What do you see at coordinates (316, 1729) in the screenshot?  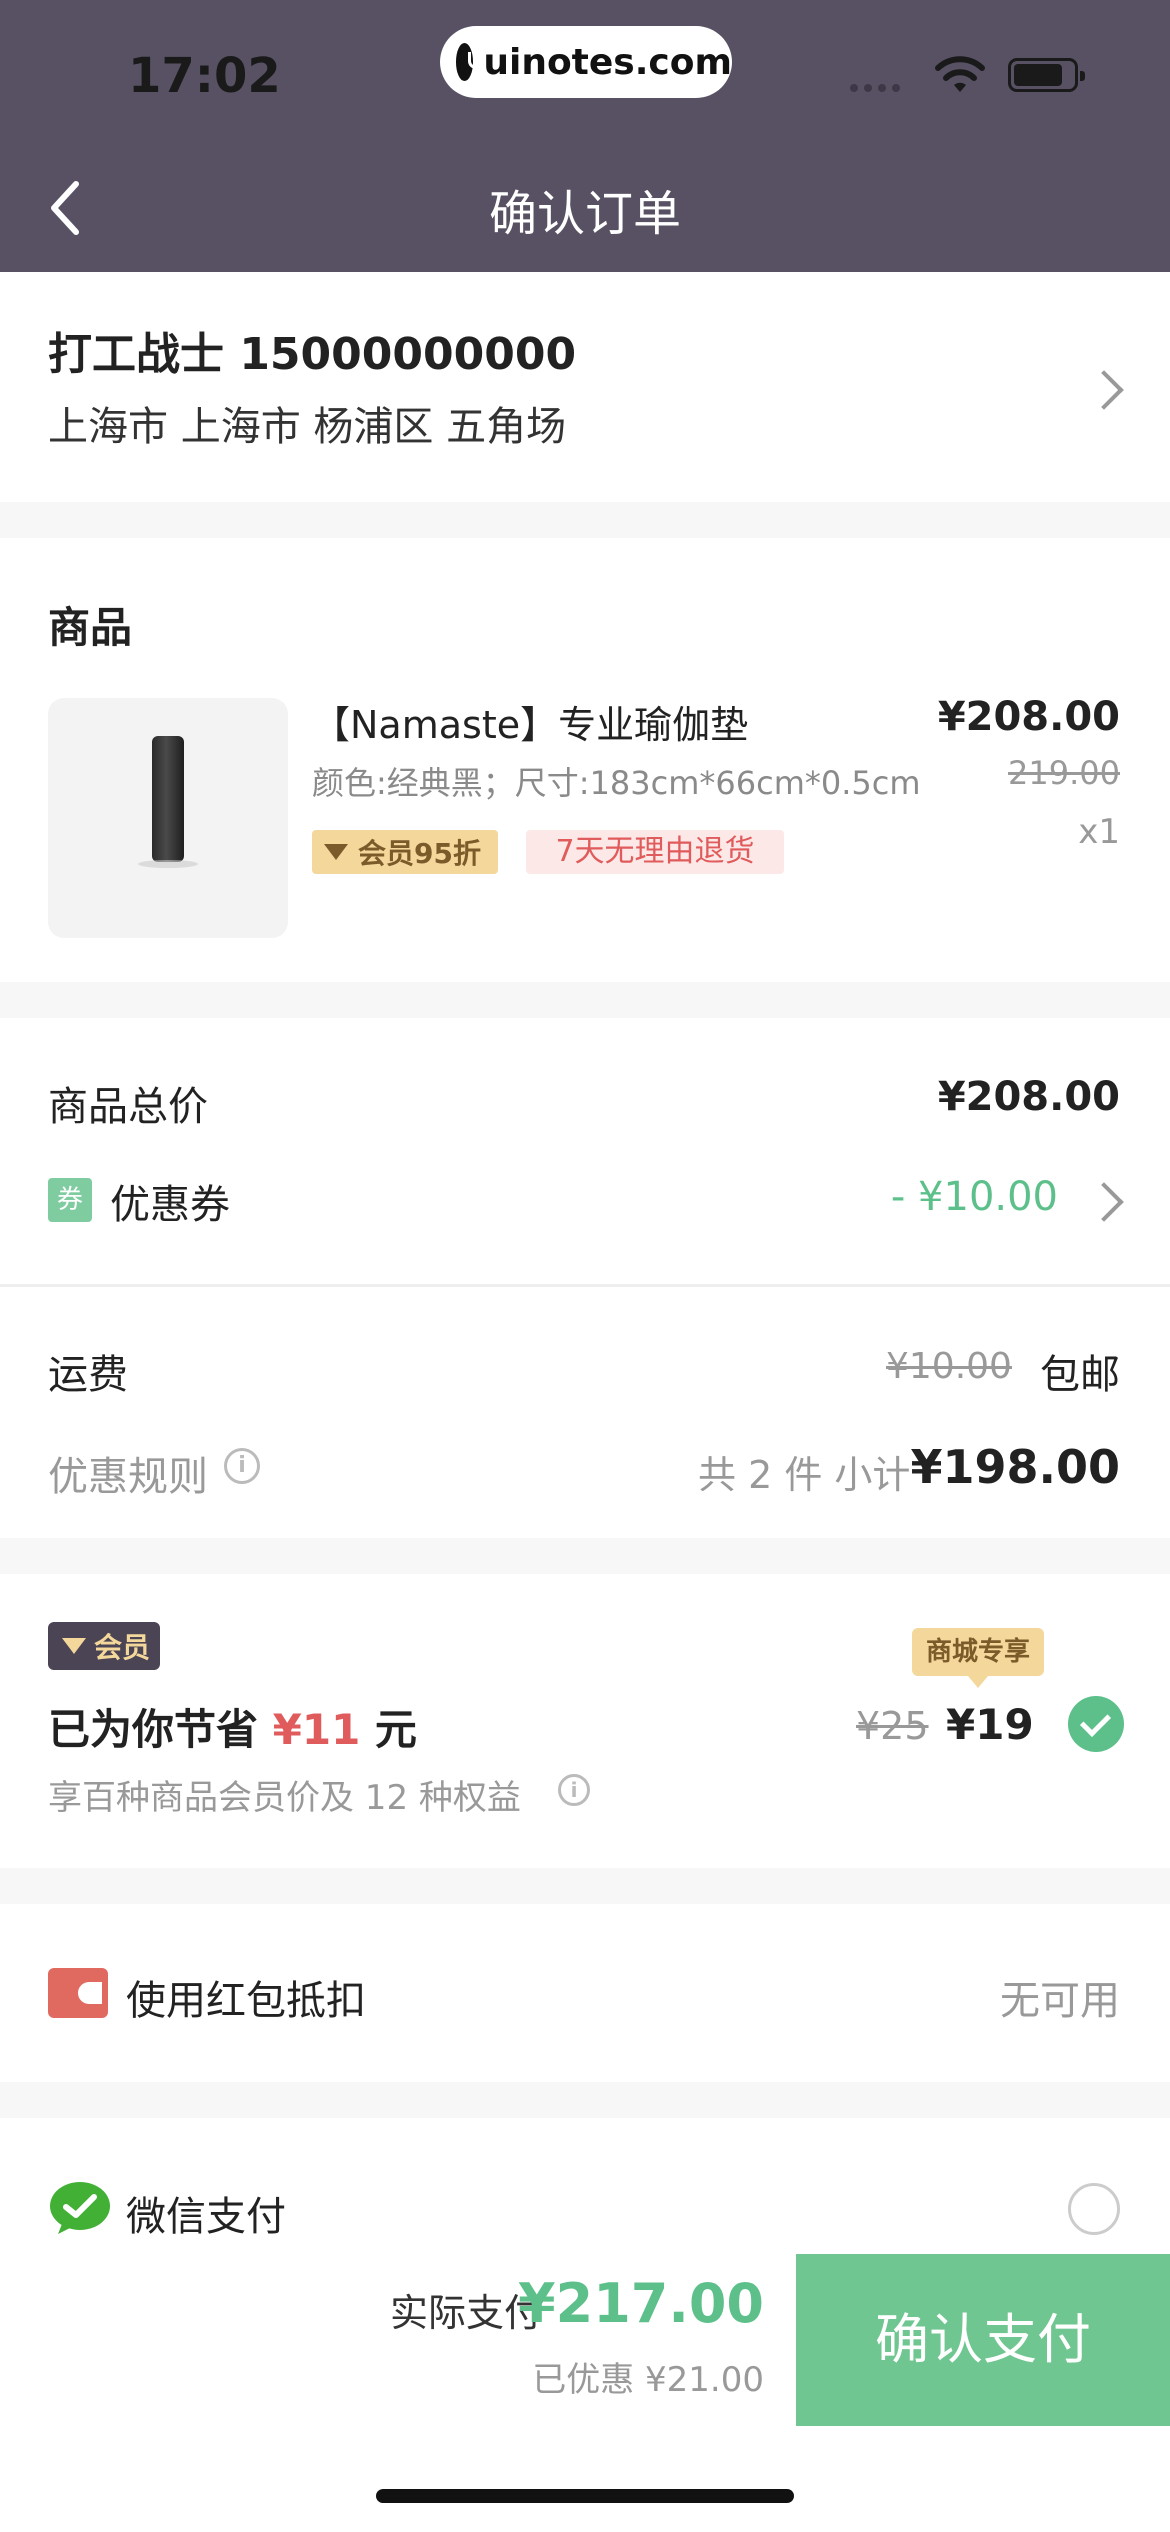 I see `savings-amount: ¥11` at bounding box center [316, 1729].